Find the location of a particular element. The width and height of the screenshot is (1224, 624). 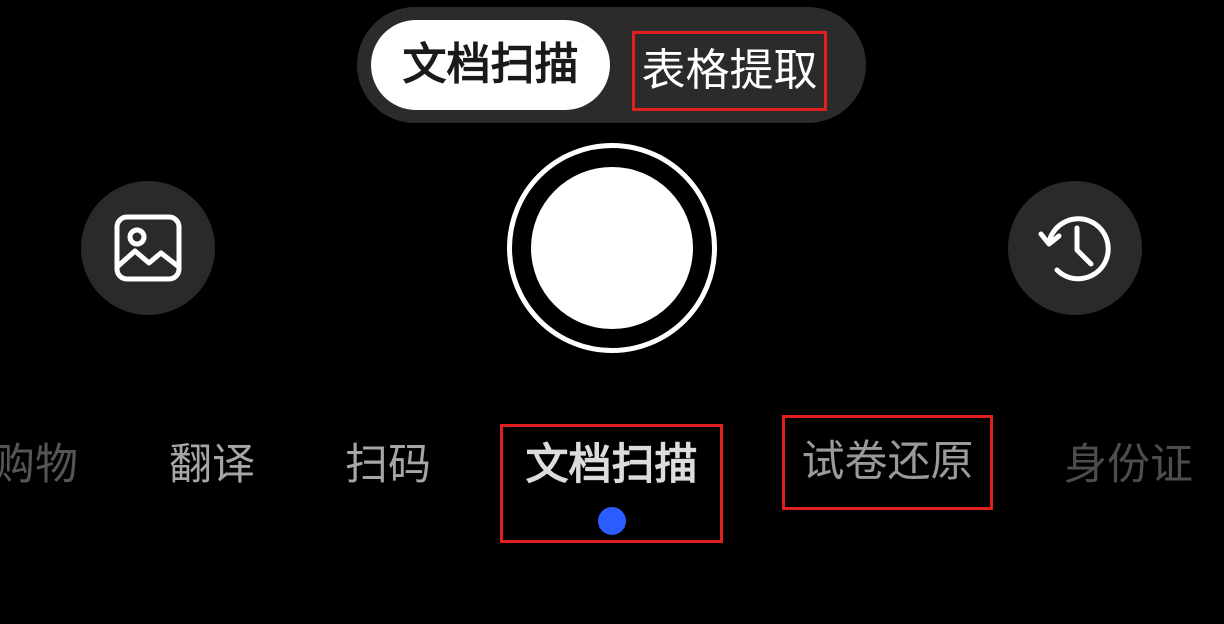

shutter-inner is located at coordinates (612, 248).